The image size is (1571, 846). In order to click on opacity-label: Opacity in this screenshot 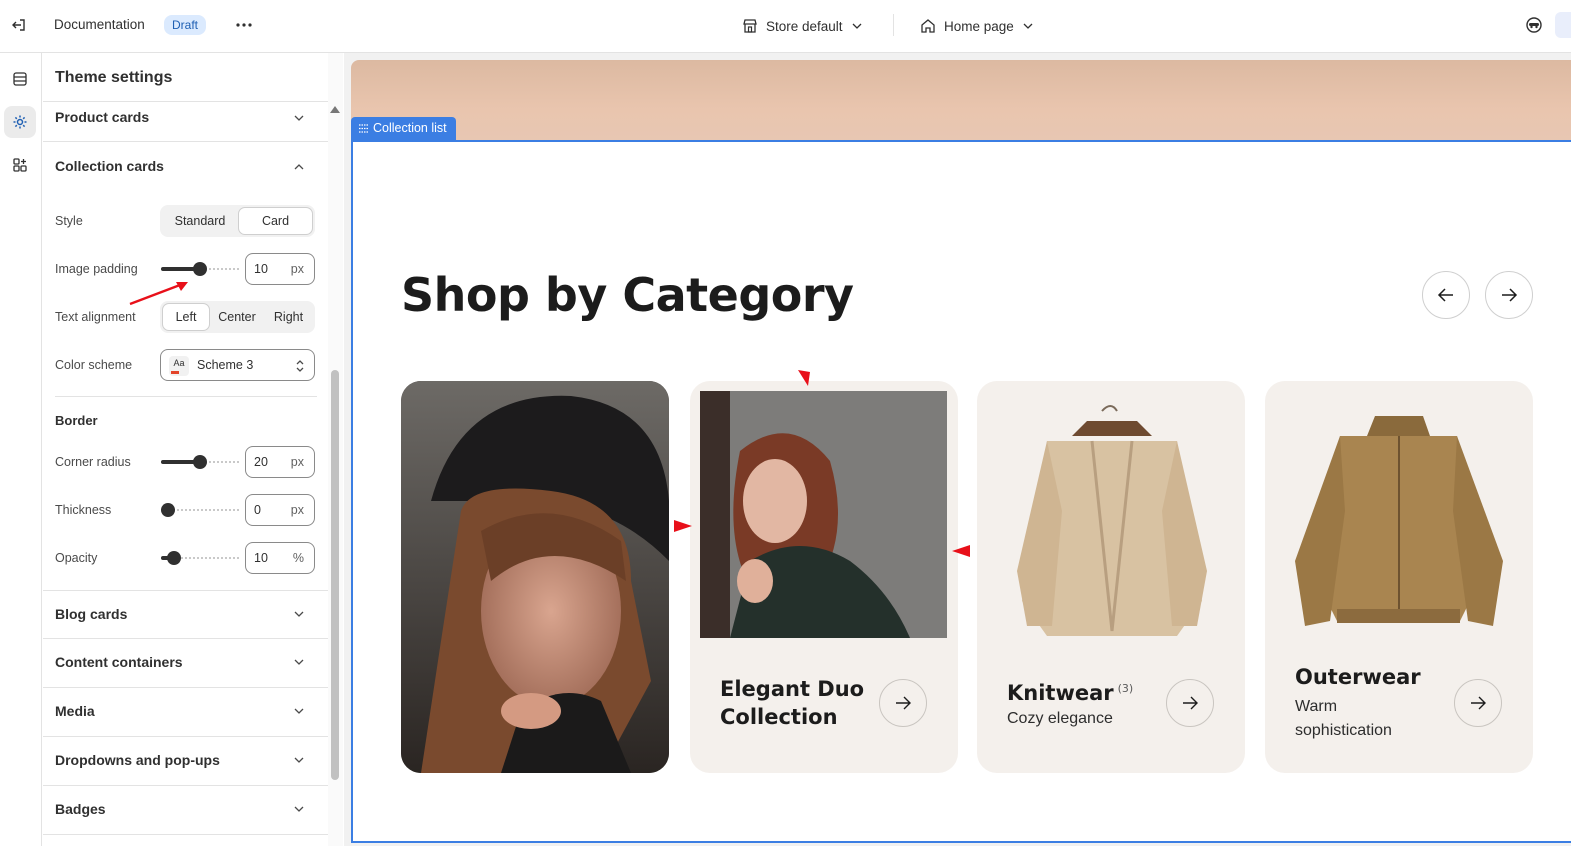, I will do `click(76, 558)`.